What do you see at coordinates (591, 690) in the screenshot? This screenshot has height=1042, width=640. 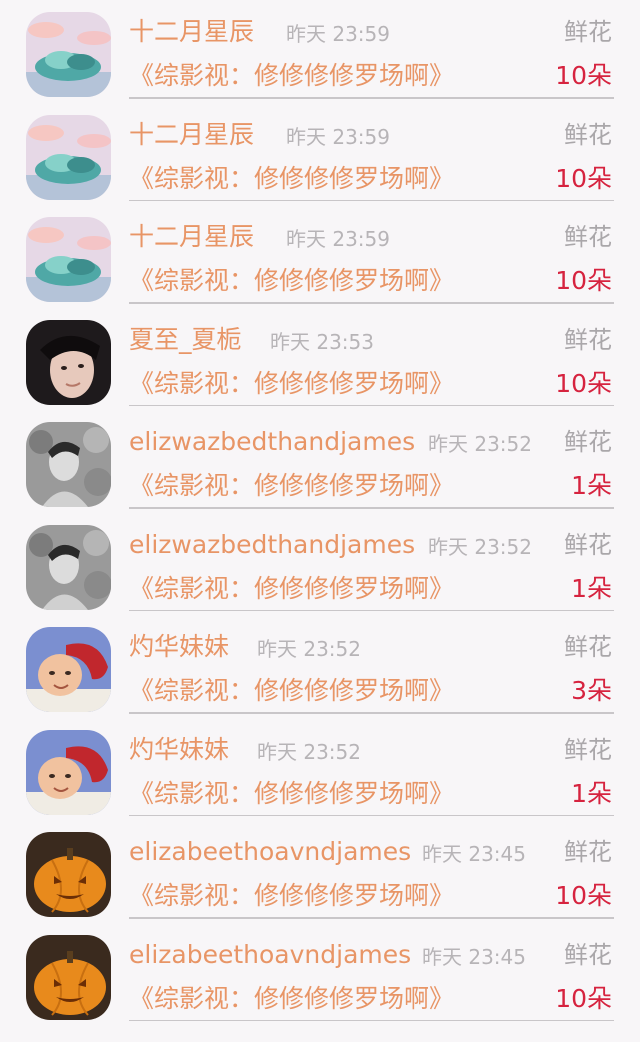 I see `flower-count: 3朵` at bounding box center [591, 690].